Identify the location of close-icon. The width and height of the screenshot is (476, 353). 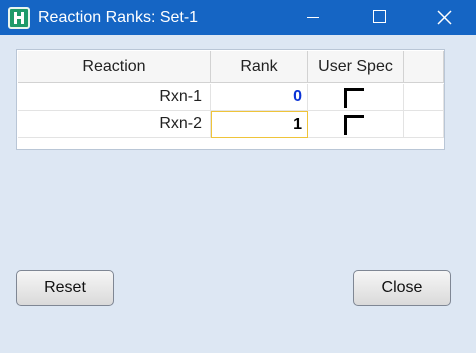
(444, 17).